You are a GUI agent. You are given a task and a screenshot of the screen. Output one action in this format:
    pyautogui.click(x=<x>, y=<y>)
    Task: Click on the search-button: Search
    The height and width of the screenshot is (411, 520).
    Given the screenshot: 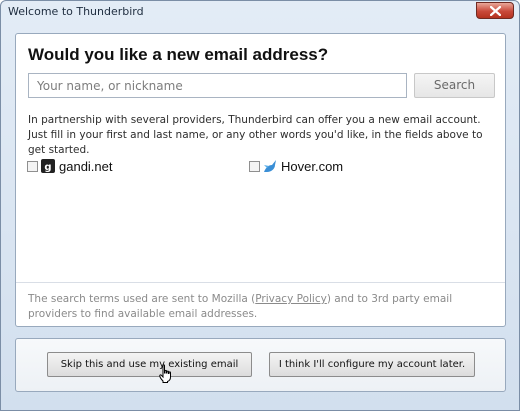 What is the action you would take?
    pyautogui.click(x=454, y=85)
    